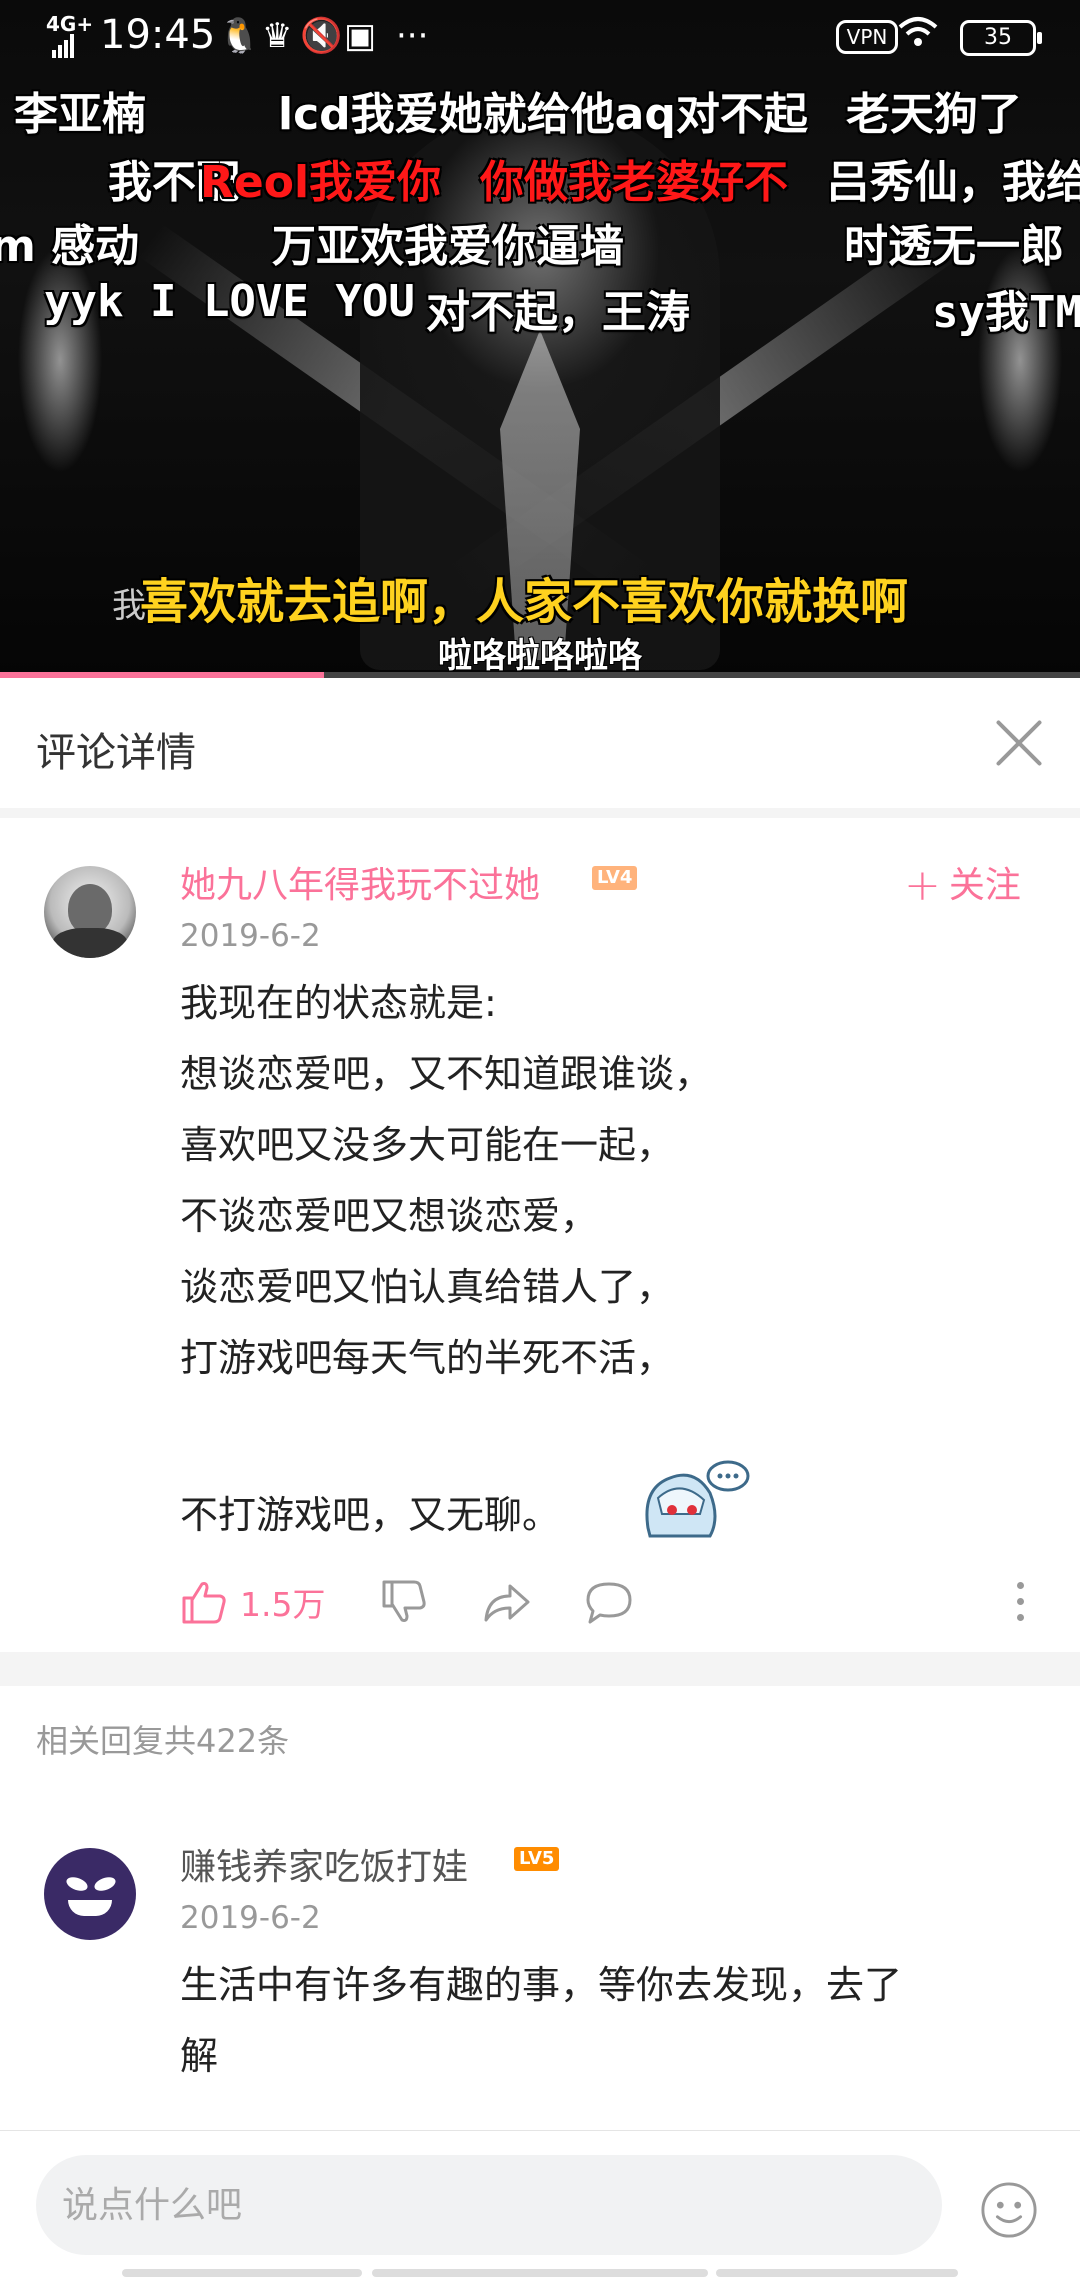  What do you see at coordinates (918, 36) in the screenshot?
I see `wifi-icon` at bounding box center [918, 36].